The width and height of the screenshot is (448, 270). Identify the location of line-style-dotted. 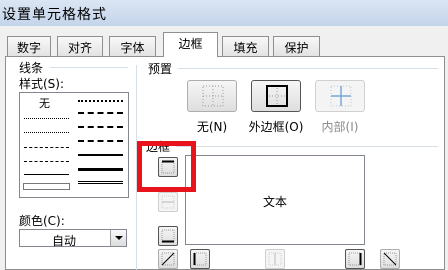
(46, 132).